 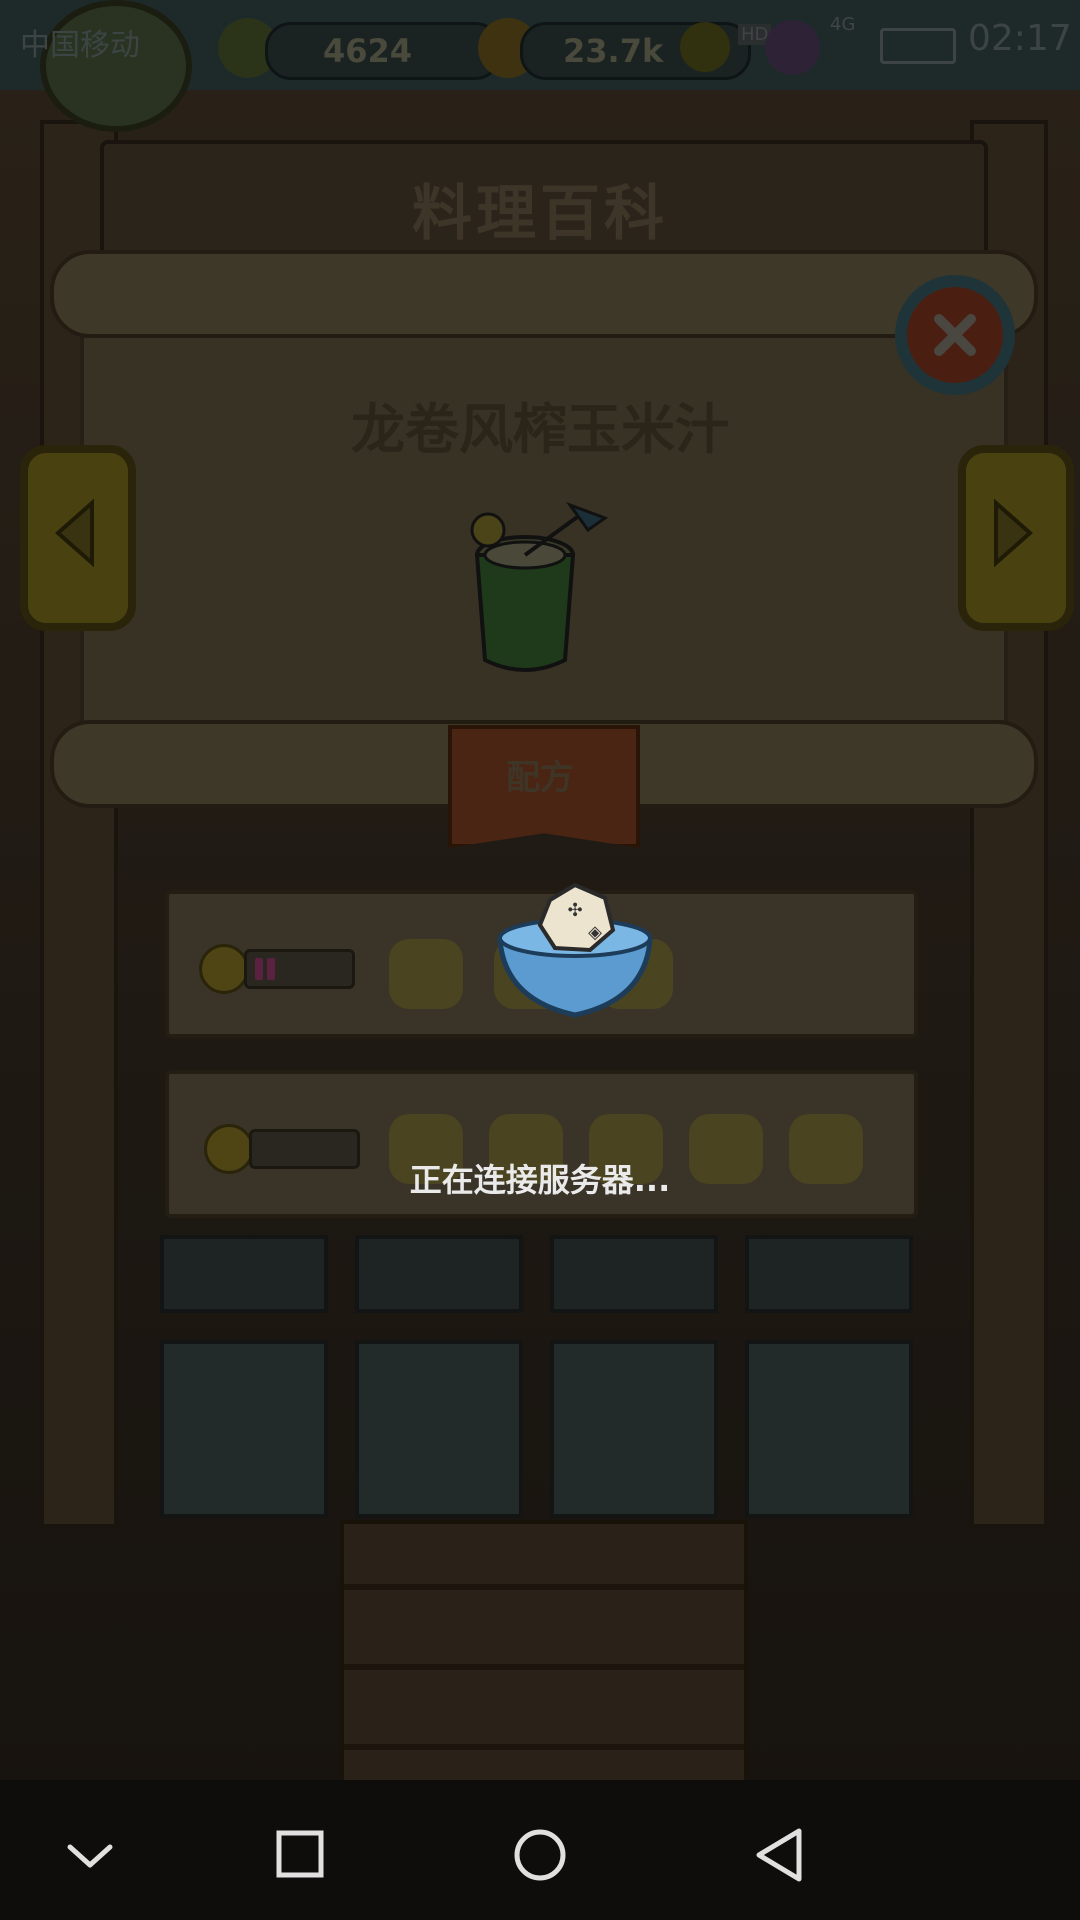 What do you see at coordinates (224, 969) in the screenshot?
I see `happy-face-icon` at bounding box center [224, 969].